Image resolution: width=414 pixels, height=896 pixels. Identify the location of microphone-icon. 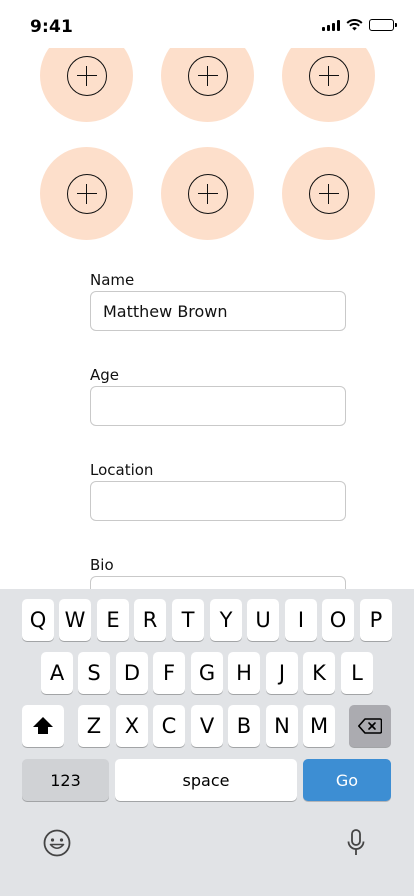
(356, 843).